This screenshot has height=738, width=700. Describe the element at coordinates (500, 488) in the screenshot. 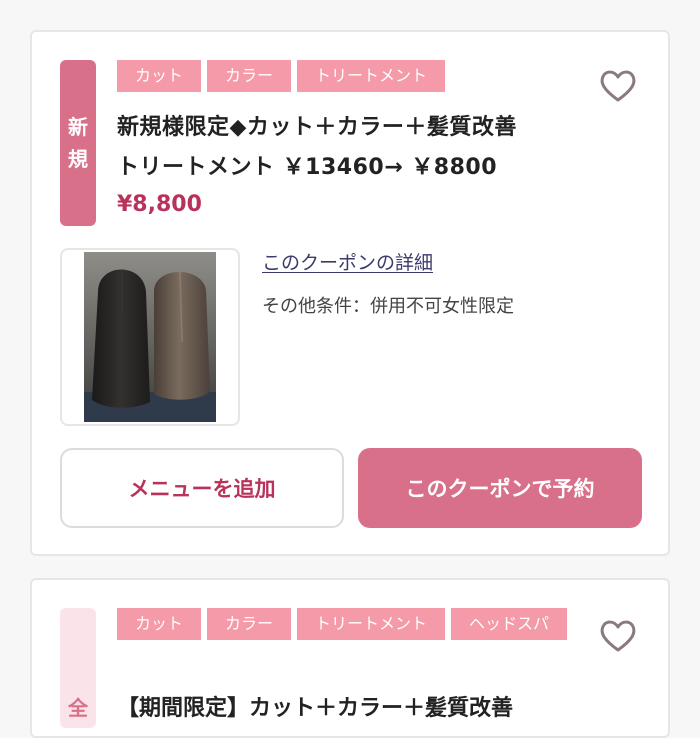

I see `reserve-with-coupon-button: このクーポンで予約` at that location.